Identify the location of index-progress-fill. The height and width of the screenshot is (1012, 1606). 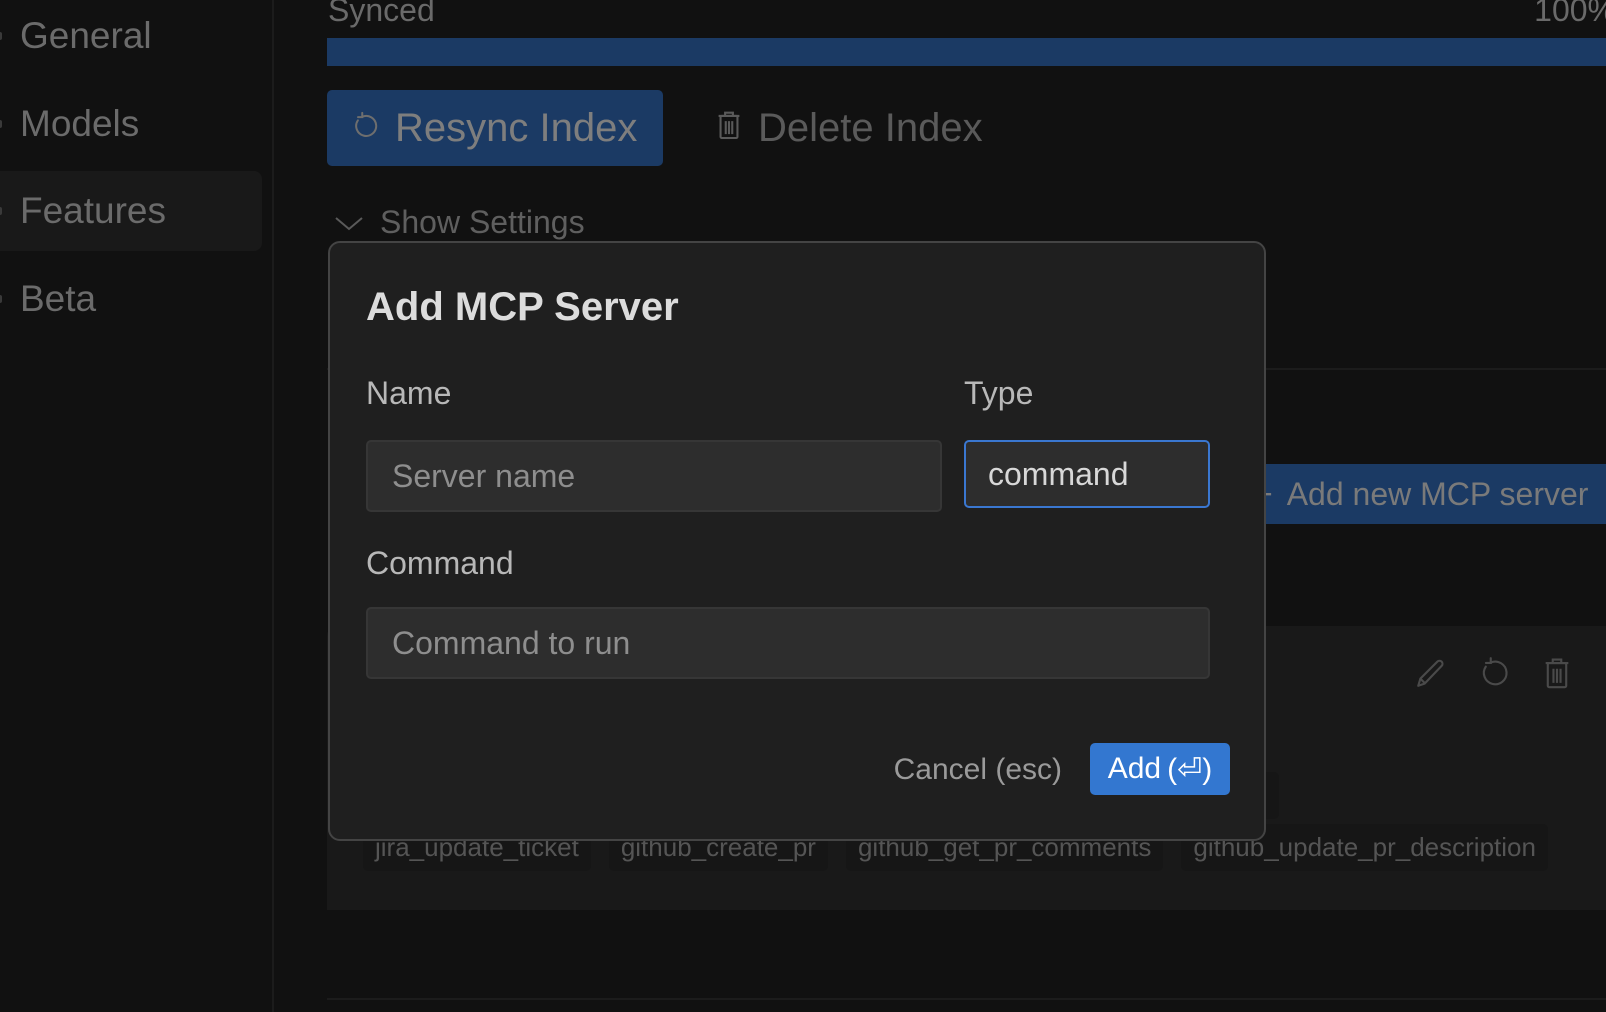
(966, 52).